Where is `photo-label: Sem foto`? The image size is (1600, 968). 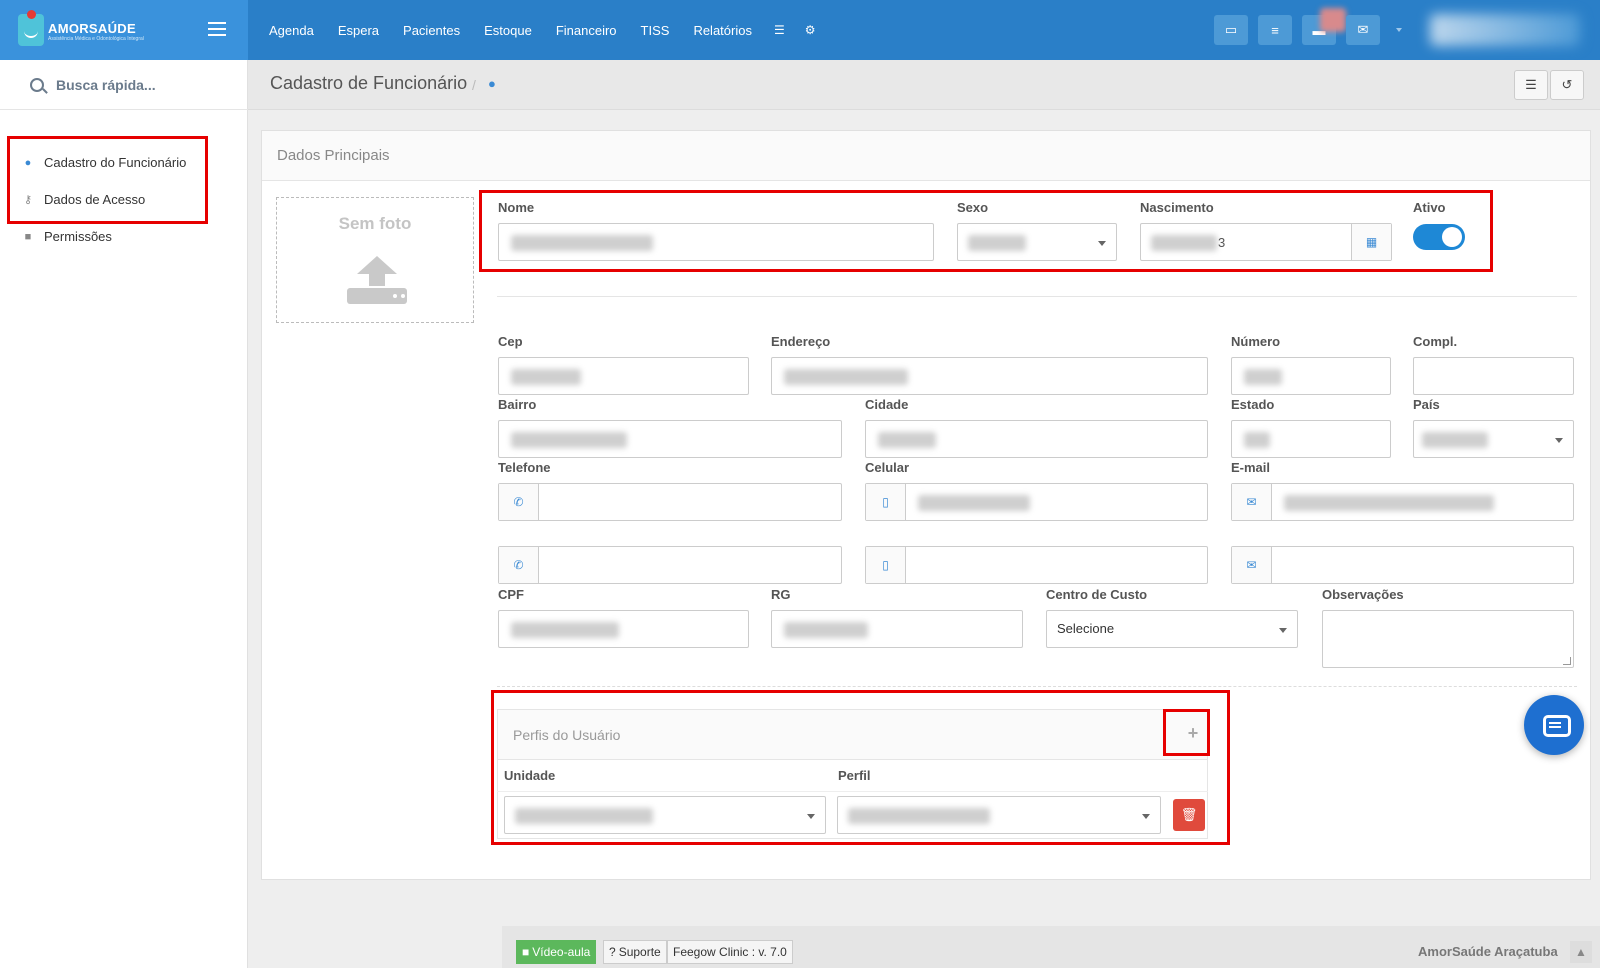
photo-label: Sem foto is located at coordinates (375, 223).